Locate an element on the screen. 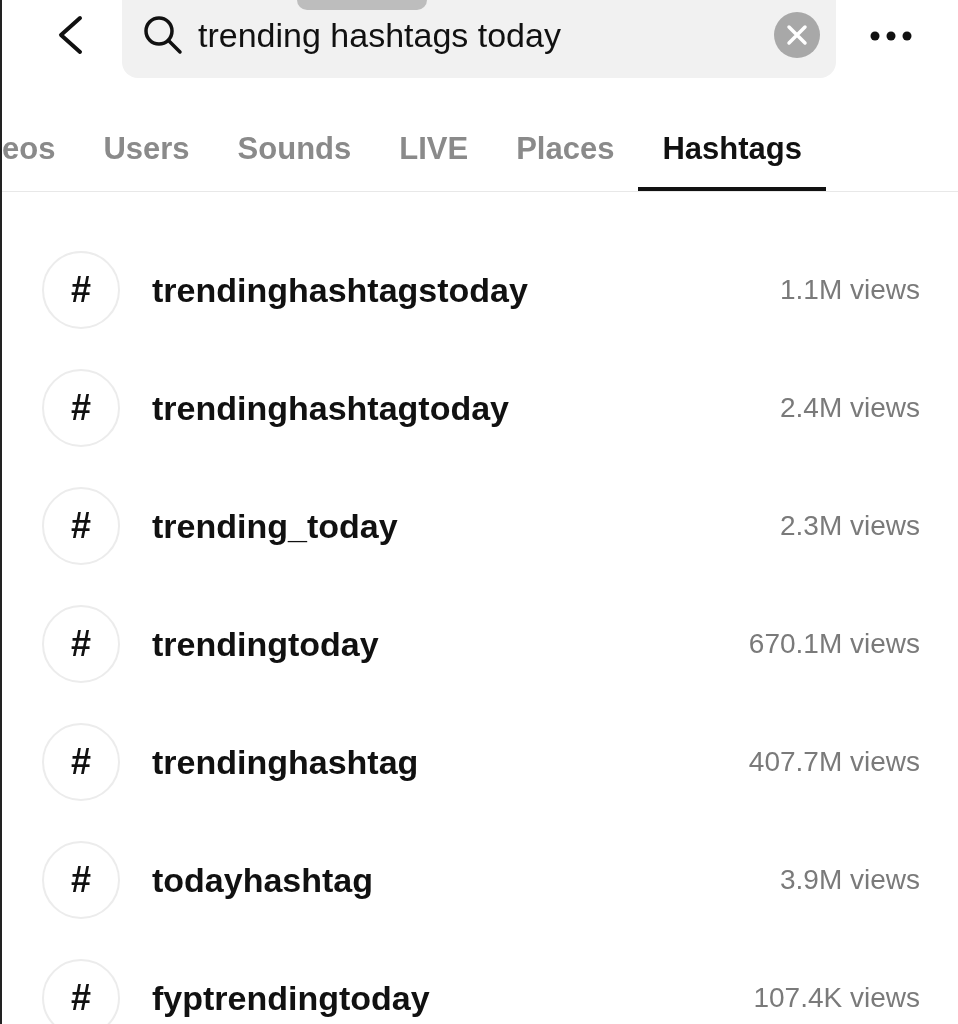  hashtag-name: trendinghashtag is located at coordinates (450, 762).